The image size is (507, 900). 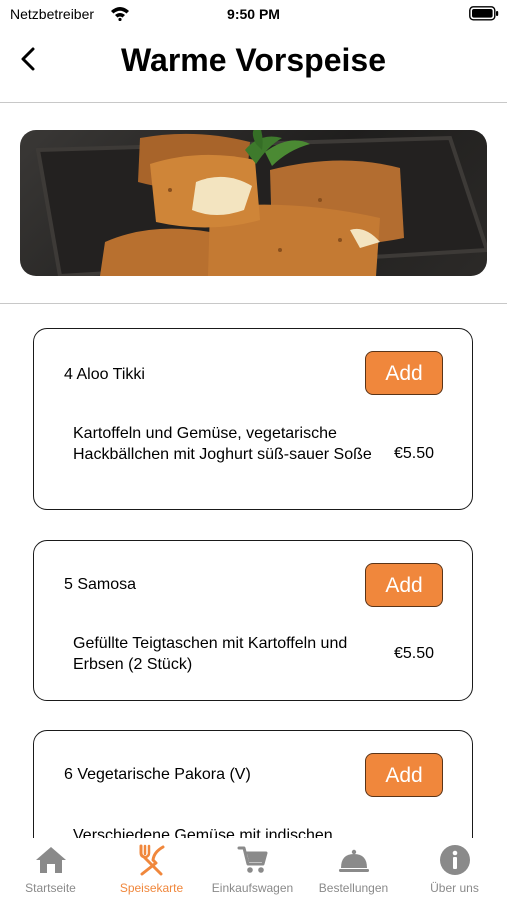 I want to click on item-title: 4 Aloo Tikki, so click(x=104, y=374).